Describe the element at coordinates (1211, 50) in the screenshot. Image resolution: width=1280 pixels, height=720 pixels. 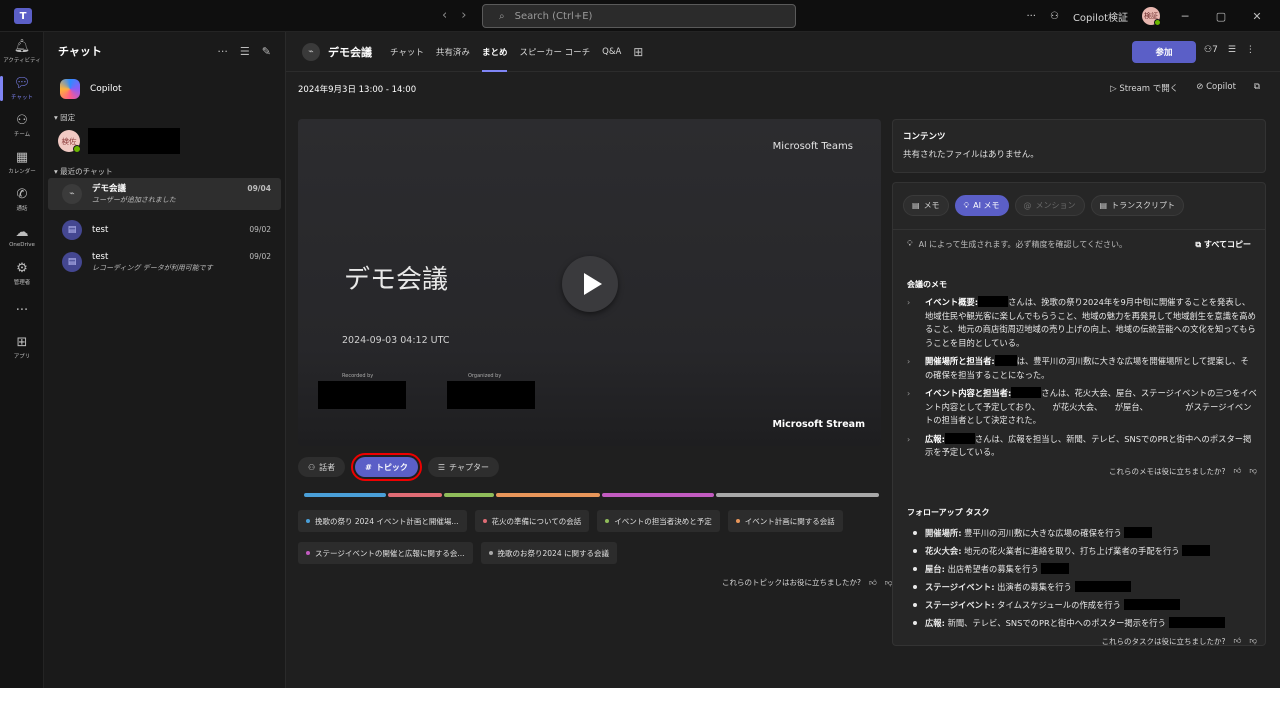
I see `participants-button: ⚇7` at that location.